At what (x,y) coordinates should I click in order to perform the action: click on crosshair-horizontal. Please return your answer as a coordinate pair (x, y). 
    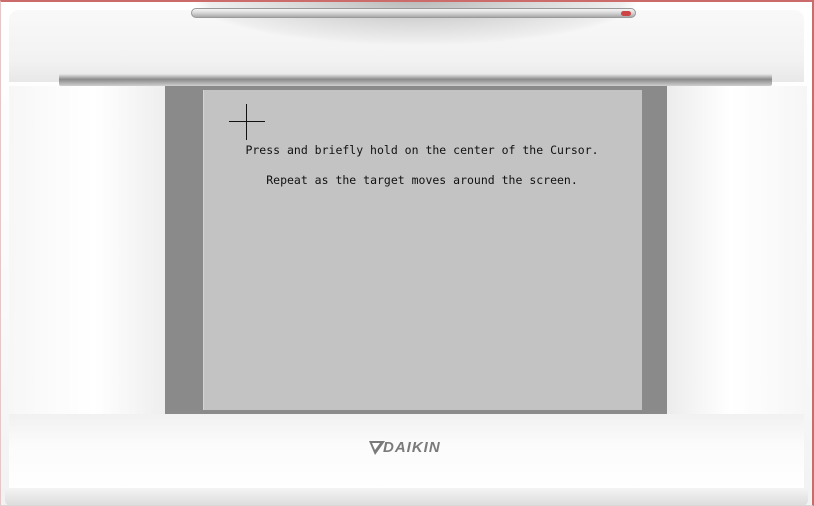
    Looking at the image, I should click on (247, 121).